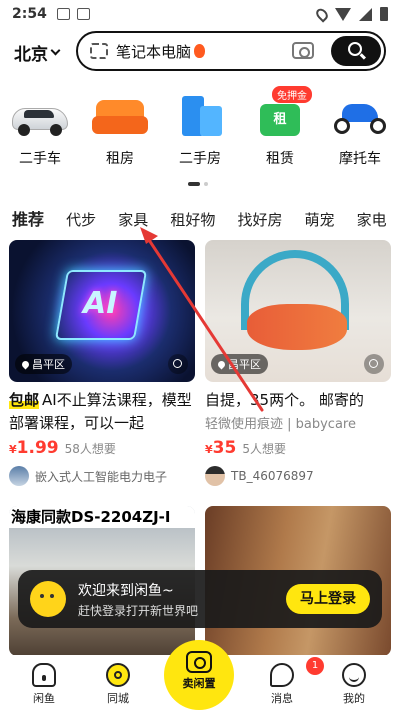  Describe the element at coordinates (118, 698) in the screenshot. I see `nav-nearby-label: 同城` at that location.